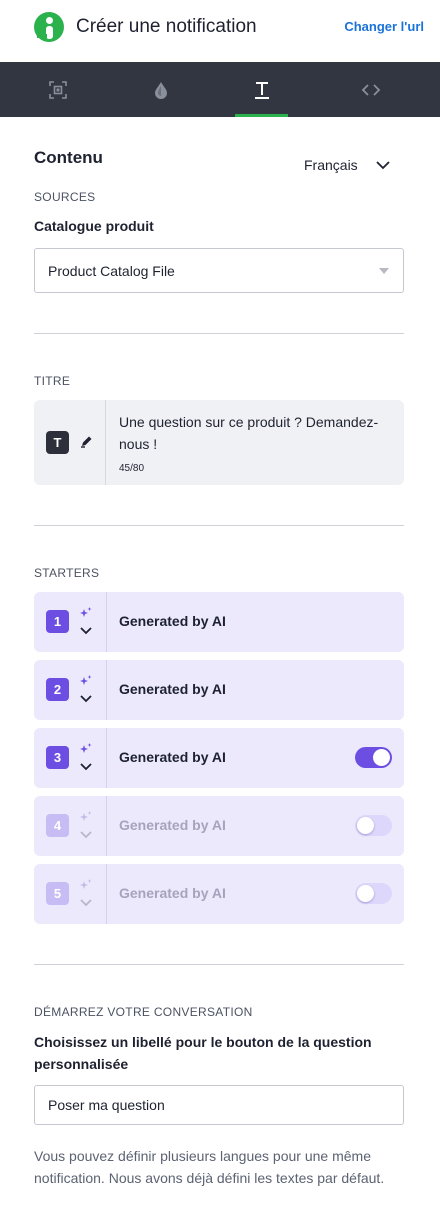  I want to click on starter-item: 2 Generated by AI, so click(219, 690).